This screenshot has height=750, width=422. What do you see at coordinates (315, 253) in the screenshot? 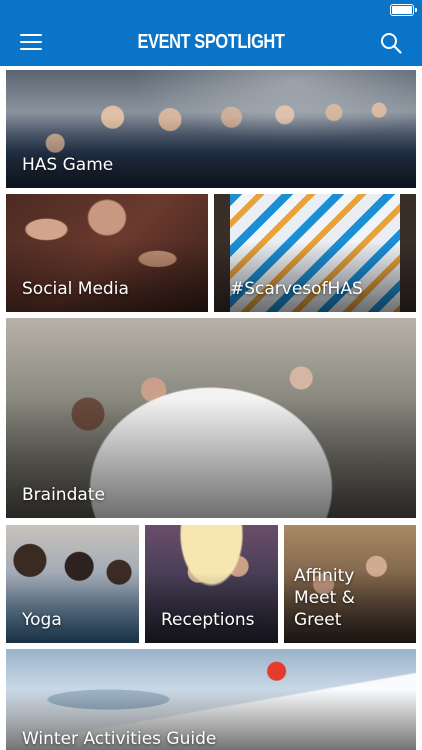
I see `tile-scarves-of-has: #ScarvesofHAS` at bounding box center [315, 253].